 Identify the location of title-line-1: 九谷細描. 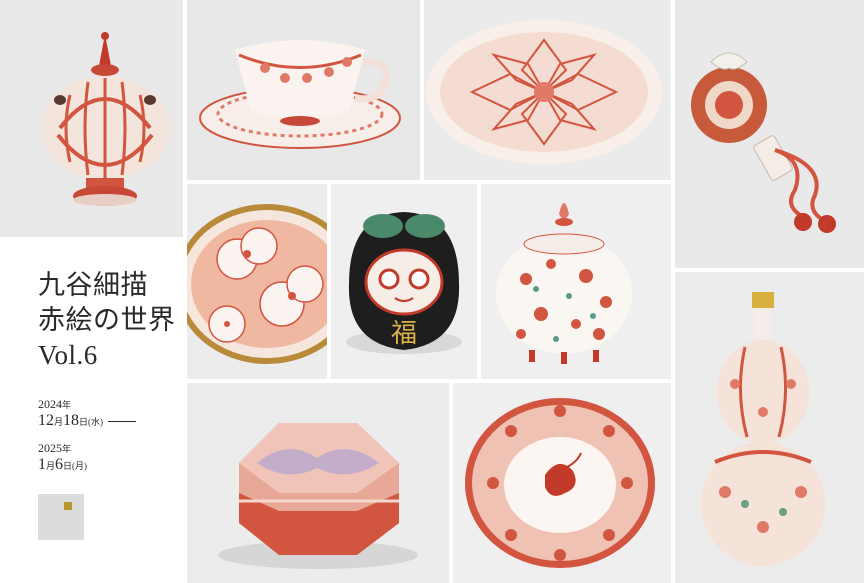
(93, 285).